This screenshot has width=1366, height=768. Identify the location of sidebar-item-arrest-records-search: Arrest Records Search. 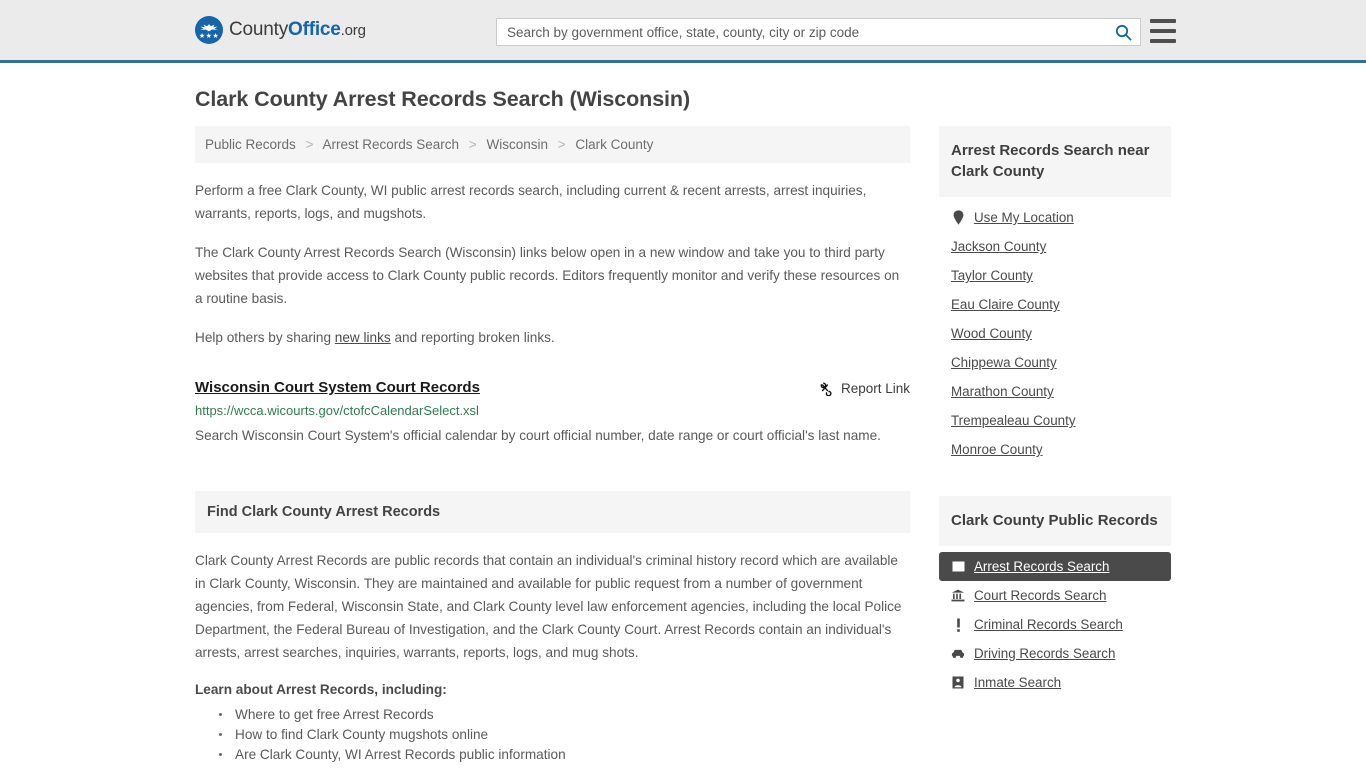
(1055, 566).